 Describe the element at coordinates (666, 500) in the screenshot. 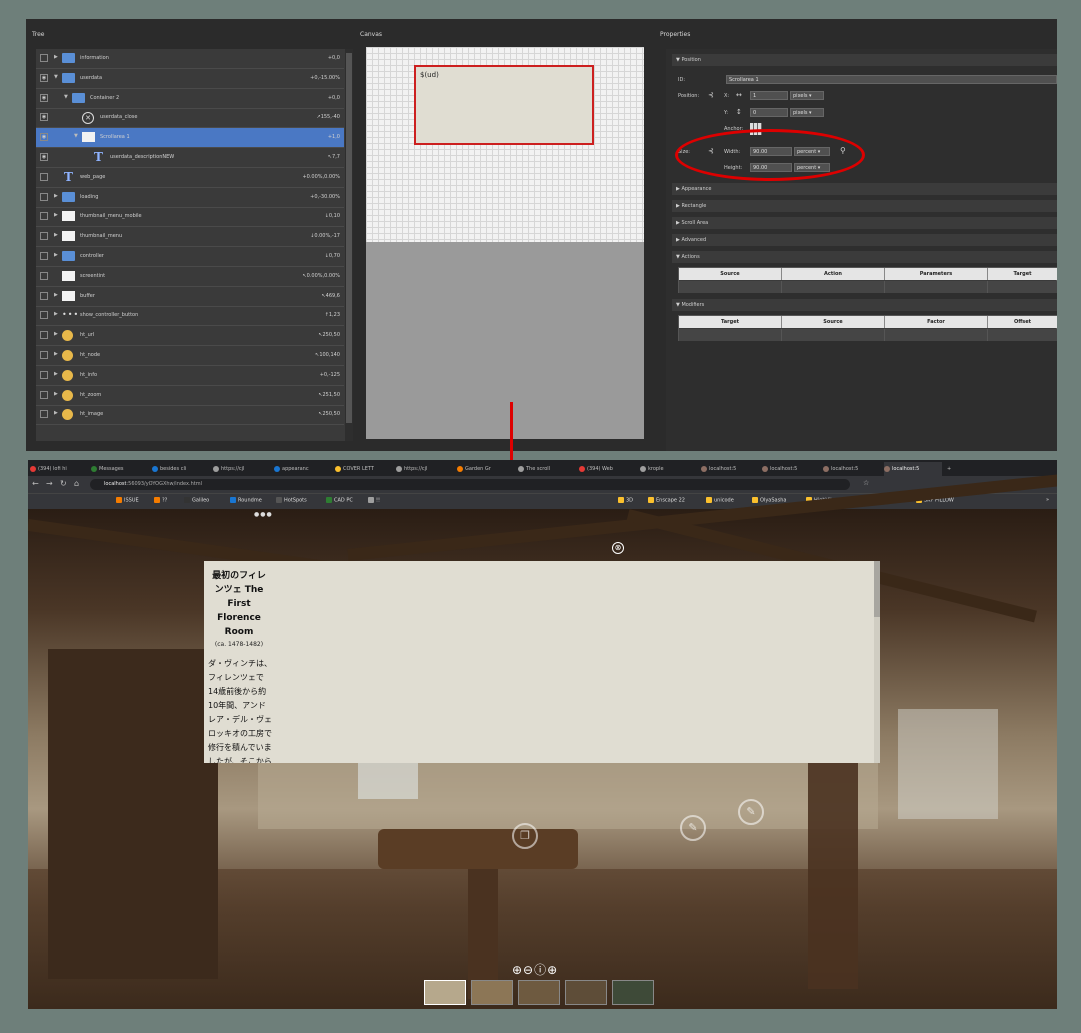

I see `bookmark-item: Enscape 22` at that location.